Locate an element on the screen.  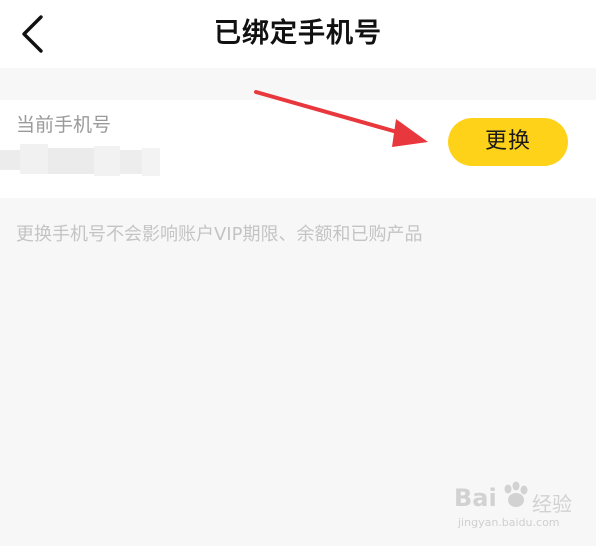
section-gap is located at coordinates (298, 84).